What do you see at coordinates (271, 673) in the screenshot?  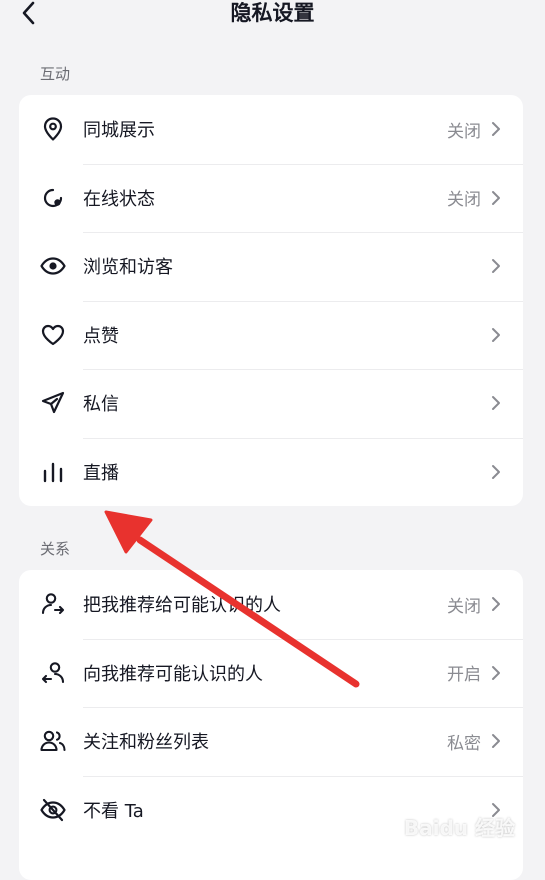 I see `row-recommend-others-to-me: 向我推荐可能认识的人 开启` at bounding box center [271, 673].